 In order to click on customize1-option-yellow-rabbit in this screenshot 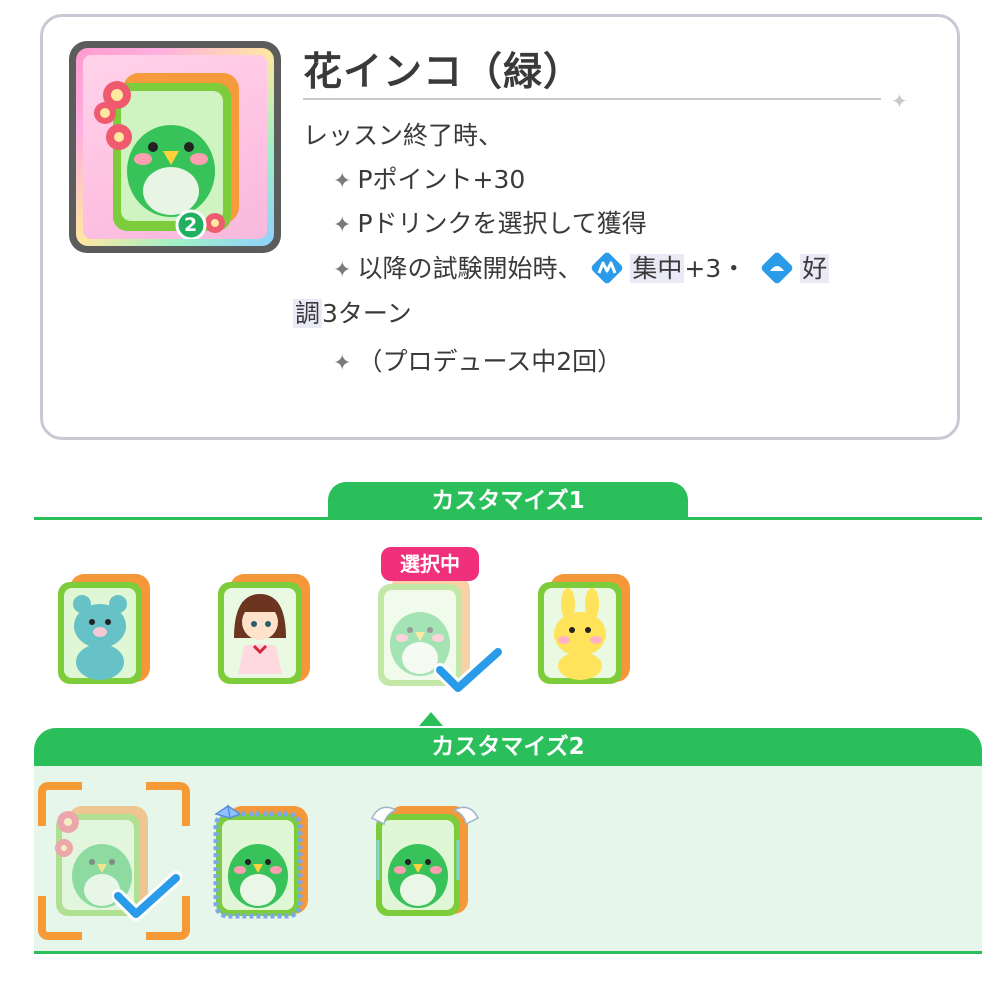, I will do `click(587, 628)`.